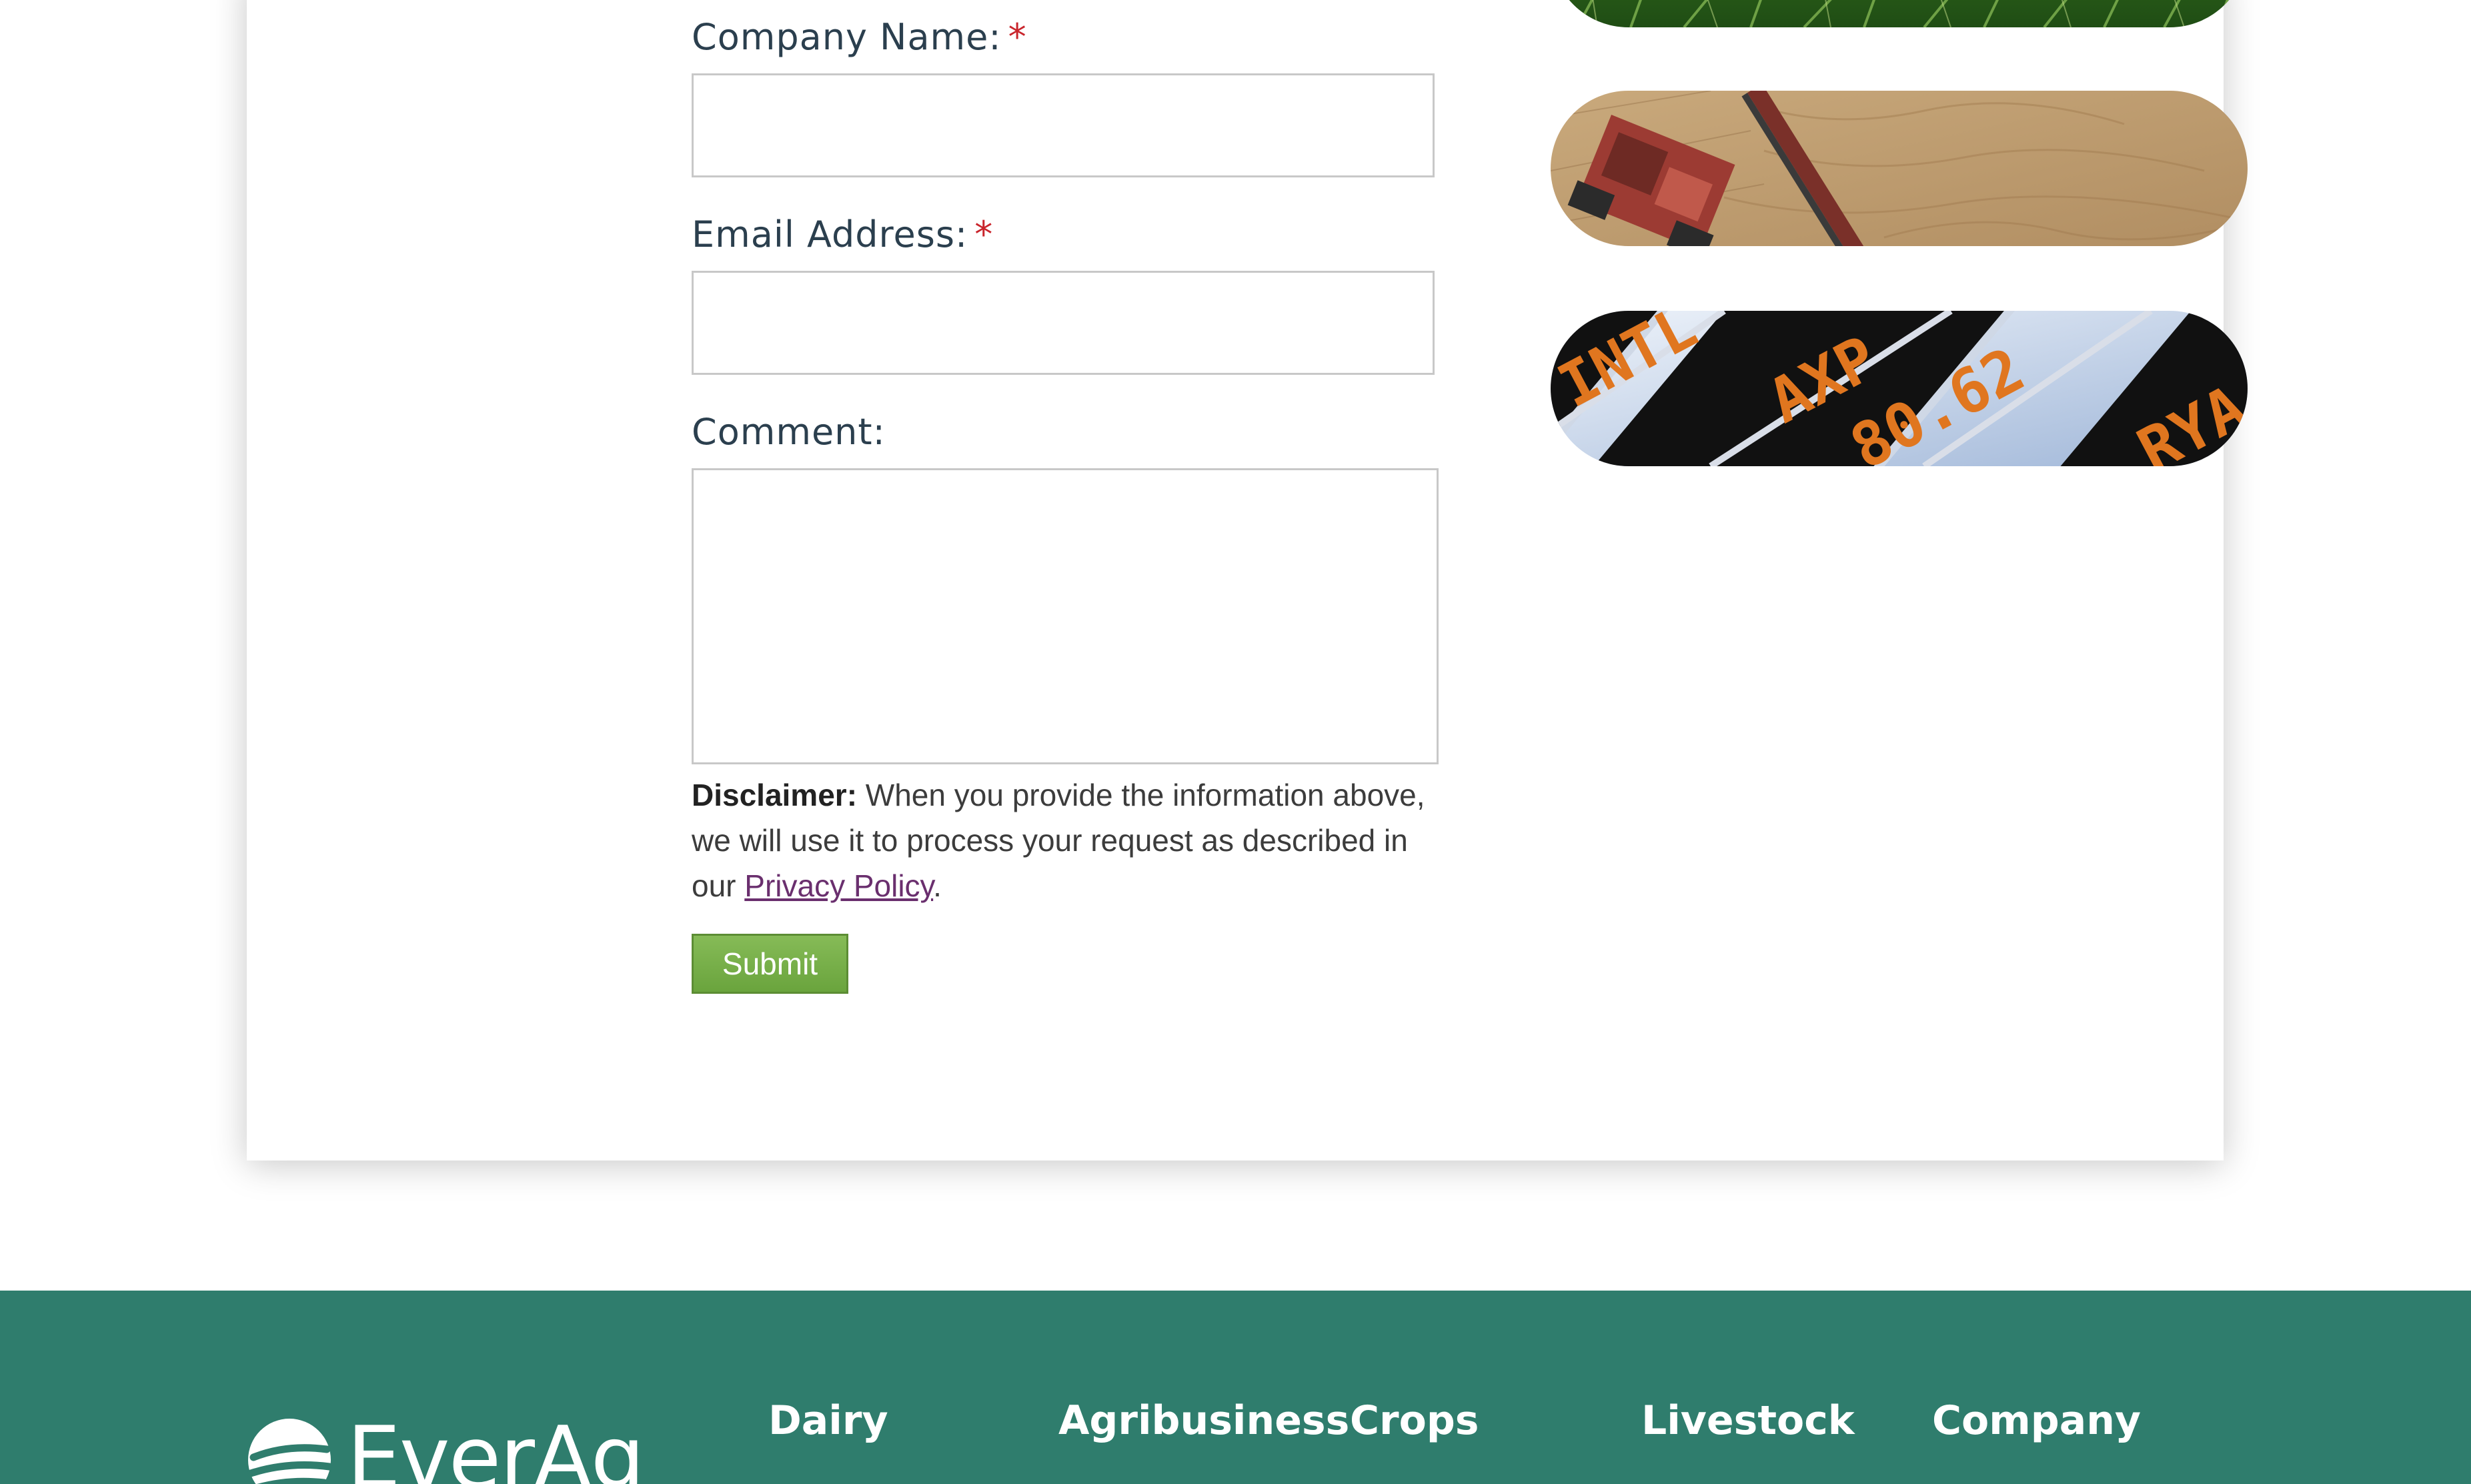 Image resolution: width=2471 pixels, height=1484 pixels. I want to click on harvester-field-image, so click(1900, 168).